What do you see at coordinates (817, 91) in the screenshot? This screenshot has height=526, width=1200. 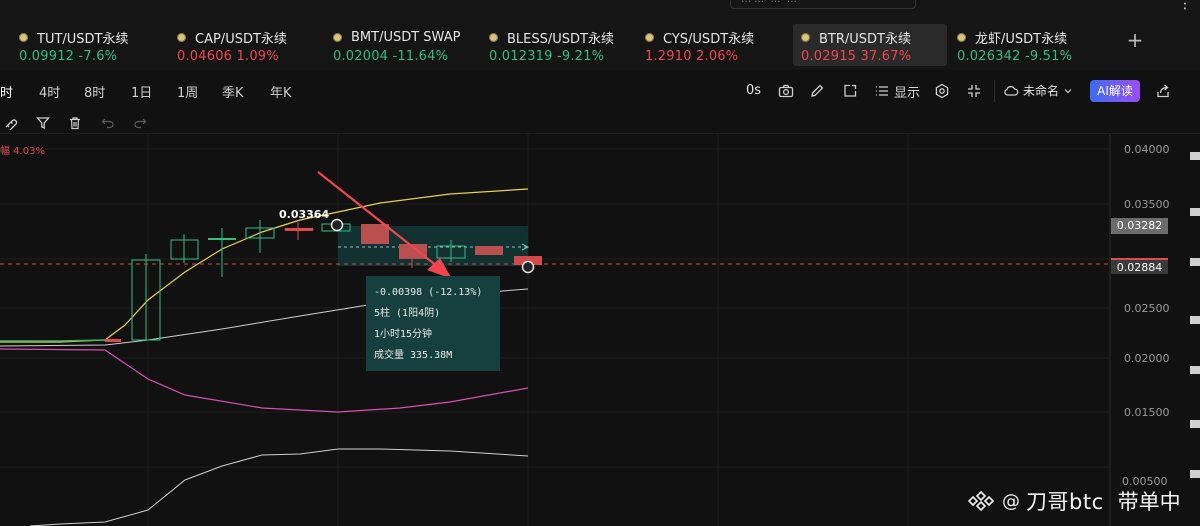 I see `pencil-icon` at bounding box center [817, 91].